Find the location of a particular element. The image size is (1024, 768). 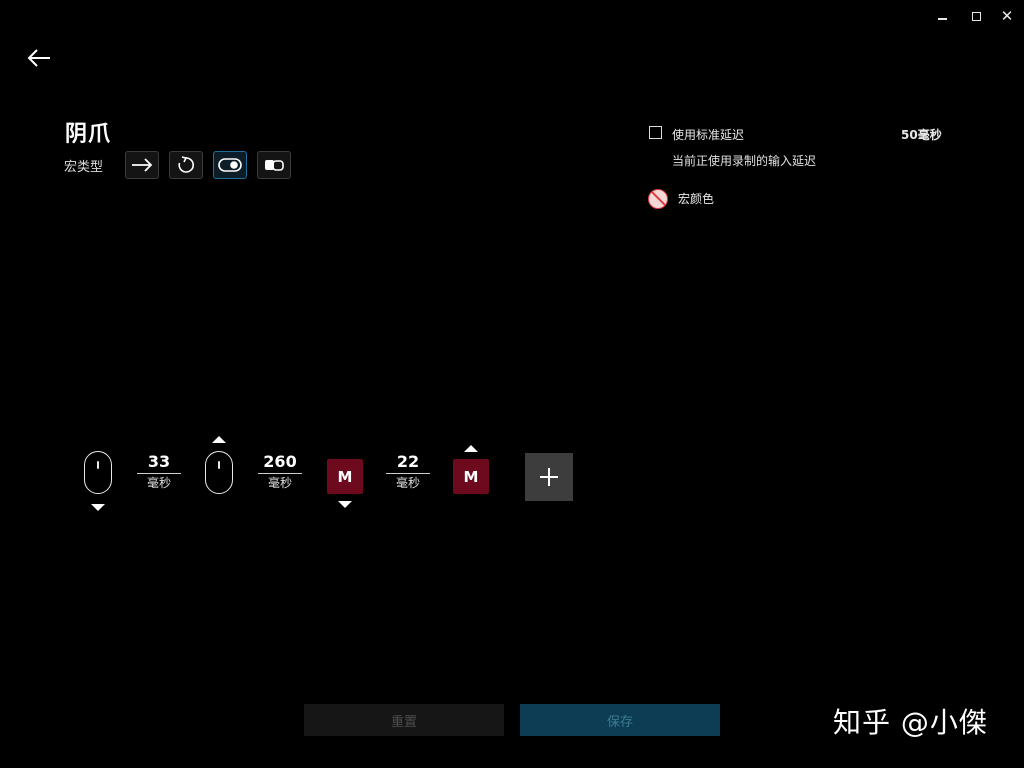

delay-step: 33 毫秒 is located at coordinates (159, 471).